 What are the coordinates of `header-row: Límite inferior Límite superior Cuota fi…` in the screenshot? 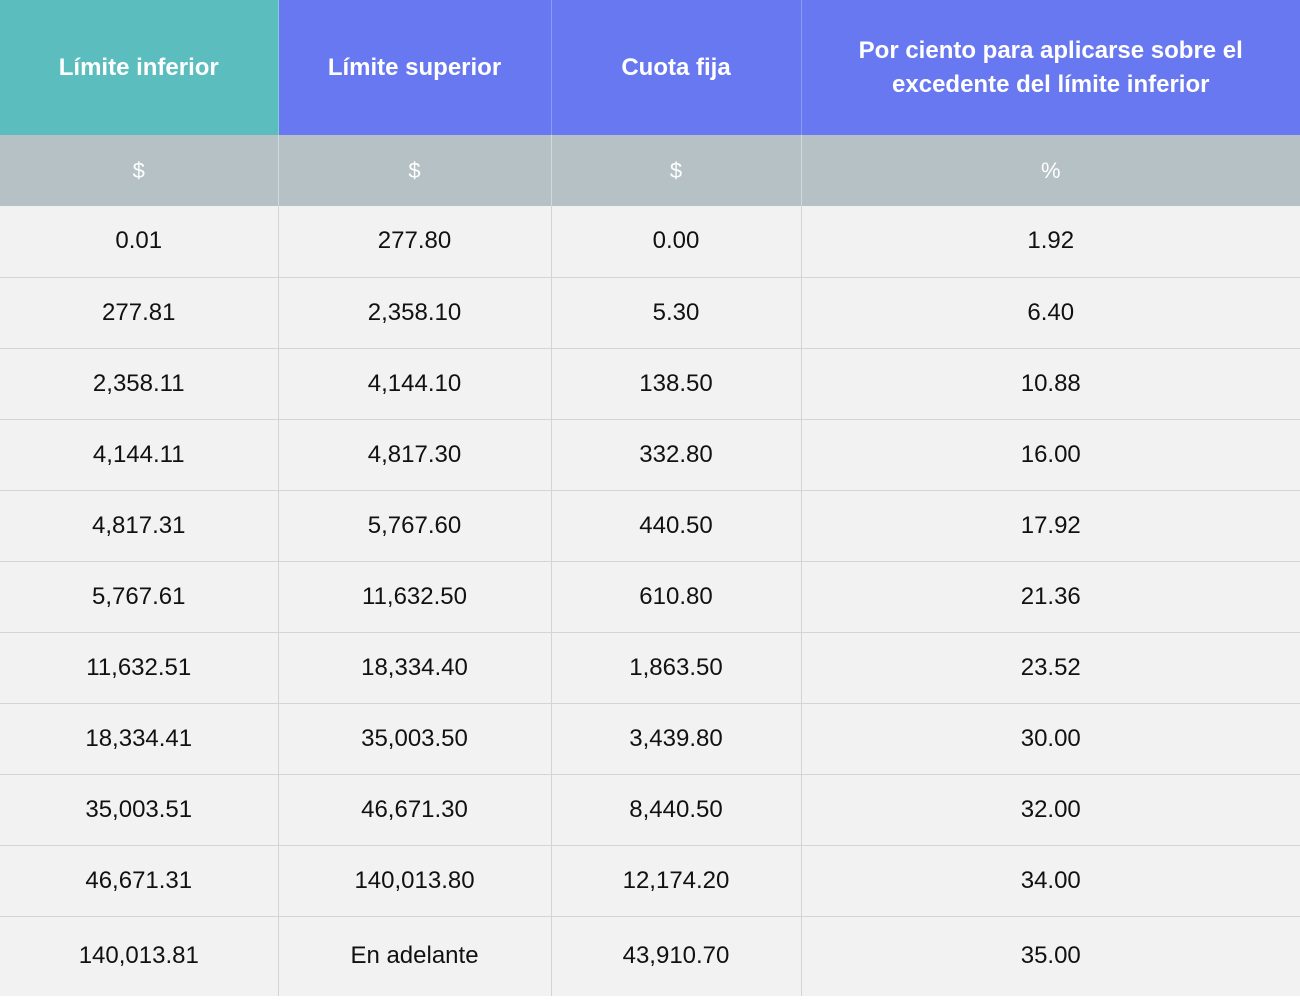 It's located at (650, 67).